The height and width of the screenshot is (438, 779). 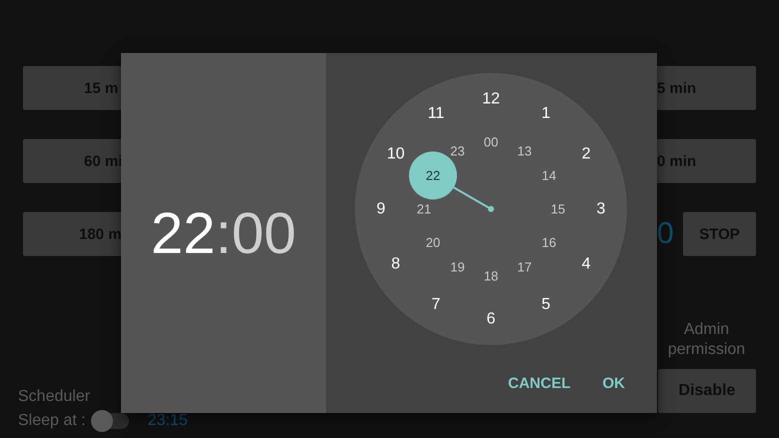 What do you see at coordinates (381, 209) in the screenshot?
I see `hour-number: 9` at bounding box center [381, 209].